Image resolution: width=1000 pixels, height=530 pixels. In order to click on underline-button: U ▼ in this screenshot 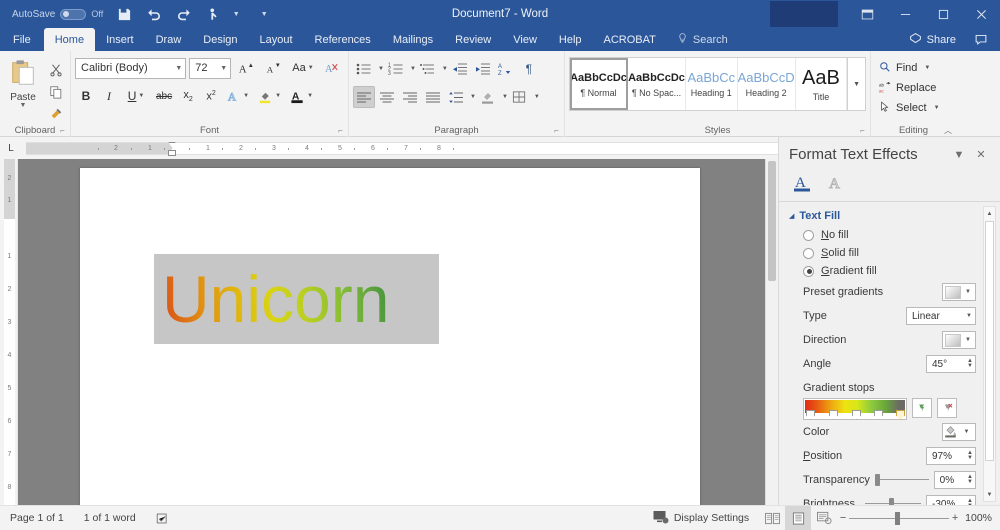, I will do `click(136, 96)`.